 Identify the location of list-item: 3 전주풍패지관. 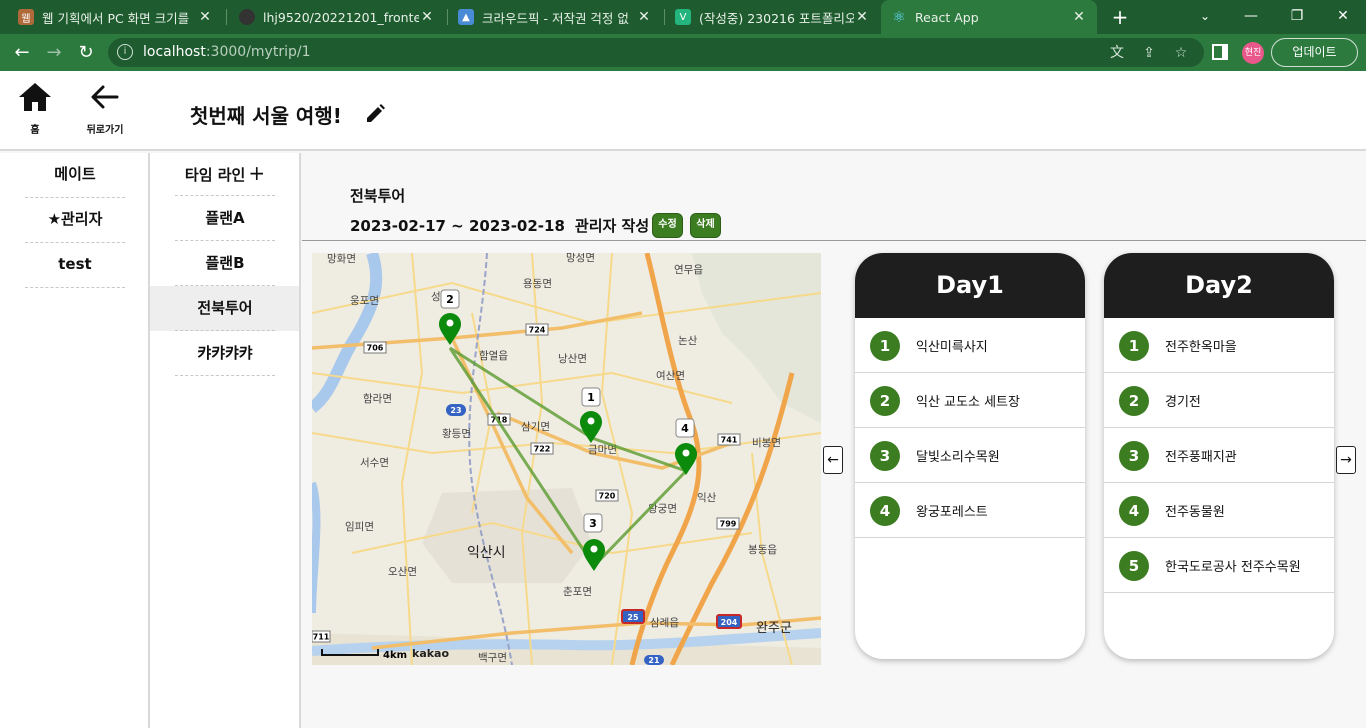
(1219, 455).